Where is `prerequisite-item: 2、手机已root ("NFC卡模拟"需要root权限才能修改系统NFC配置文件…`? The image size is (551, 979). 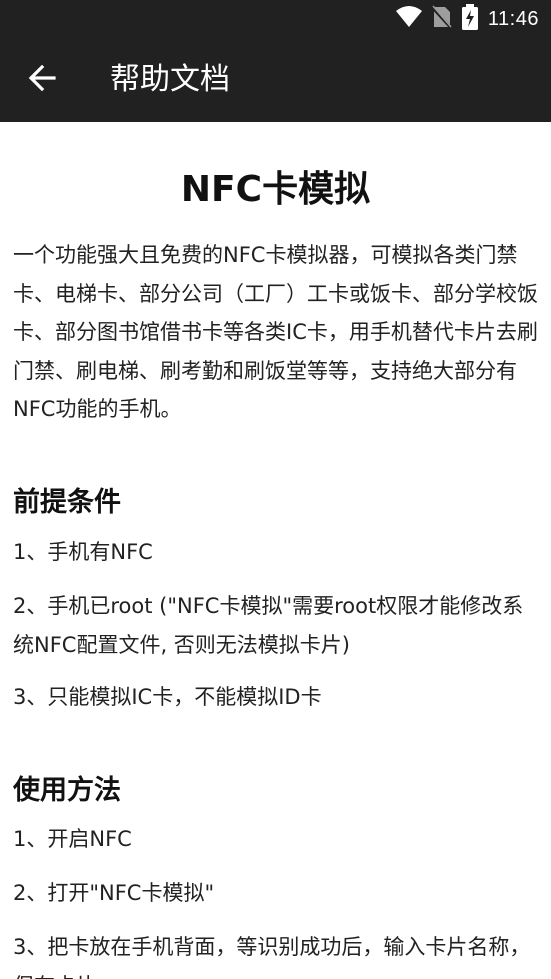
prerequisite-item: 2、手机已root ("NFC卡模拟"需要root权限才能修改系统NFC配置文件… is located at coordinates (268, 625).